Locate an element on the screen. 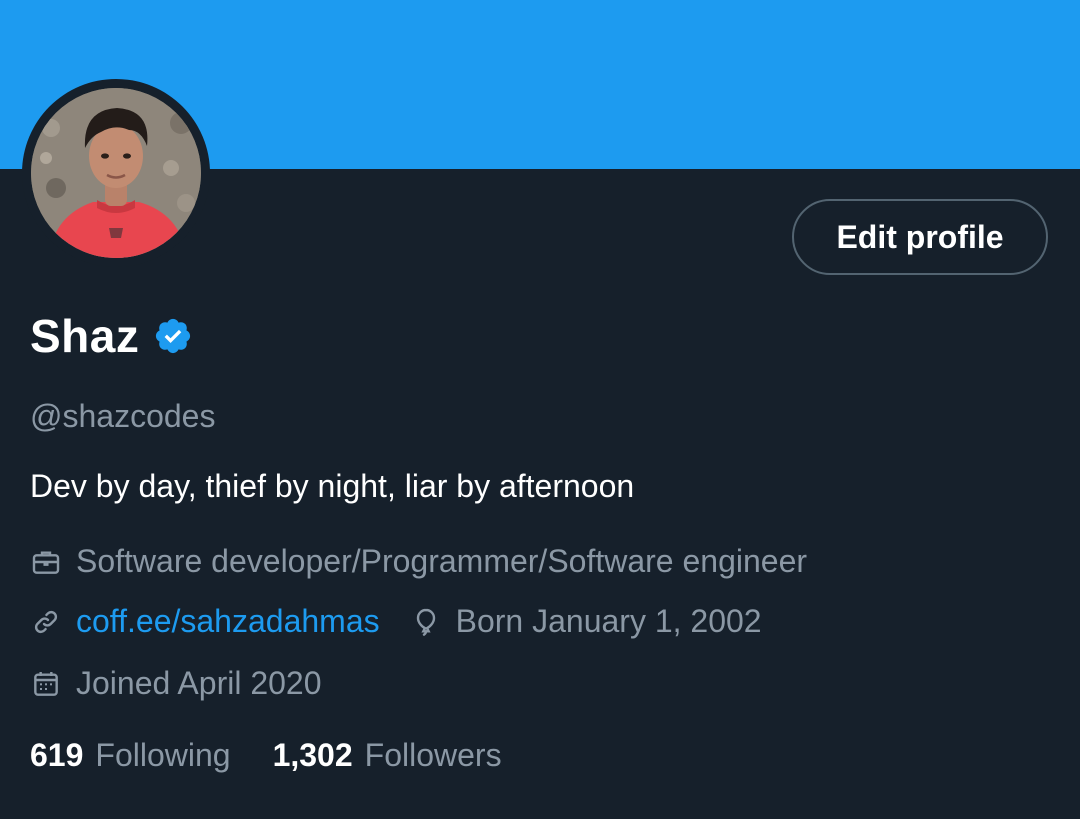  website-birthday-row: coff.ee/sahzadahmas Born January 1, 2002 is located at coordinates (396, 621).